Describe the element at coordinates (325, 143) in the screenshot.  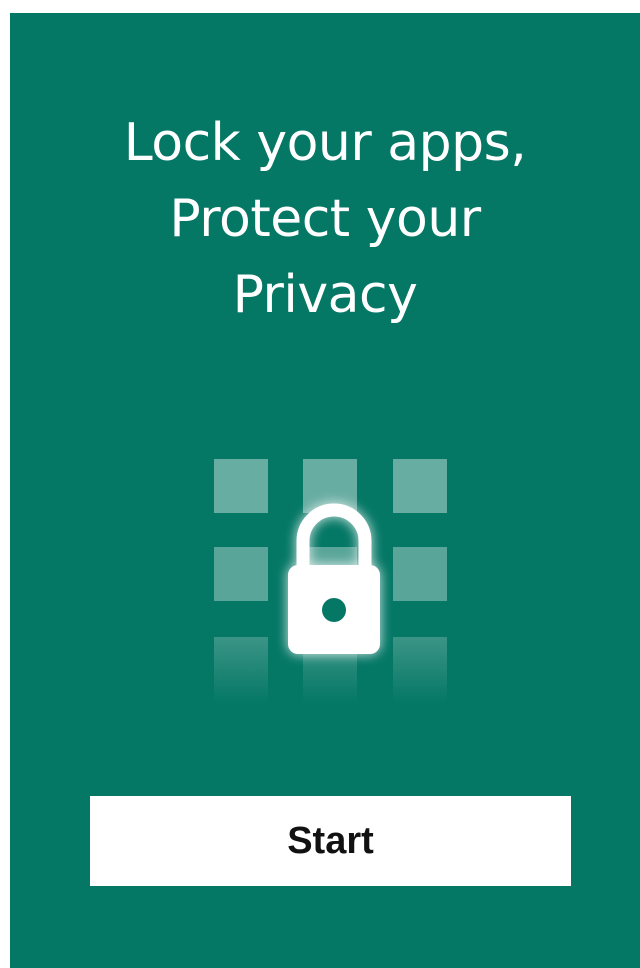
I see `headline-line-1: Lock your apps,` at that location.